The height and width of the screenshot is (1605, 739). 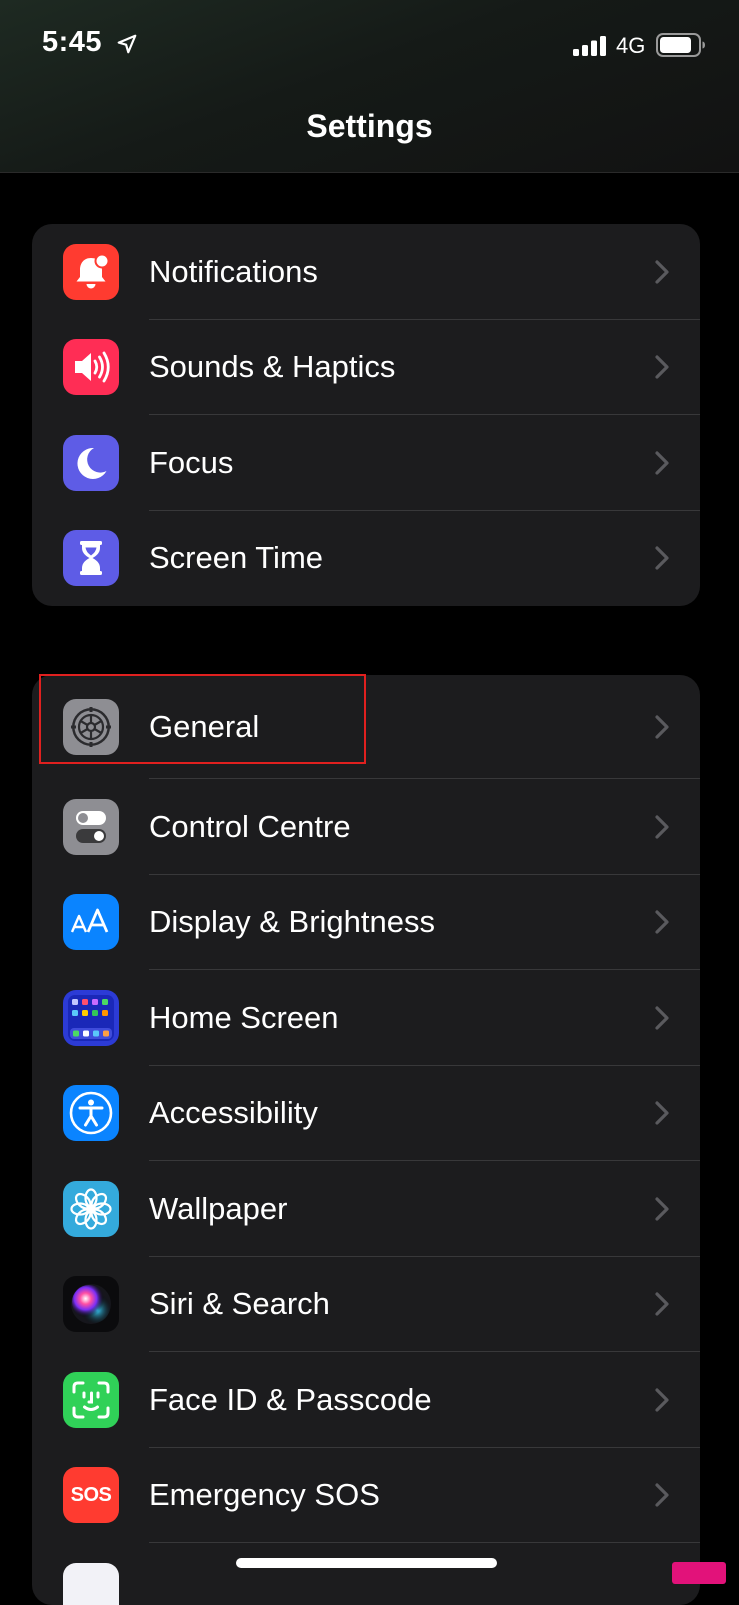 I want to click on face-id-icon, so click(x=91, y=1399).